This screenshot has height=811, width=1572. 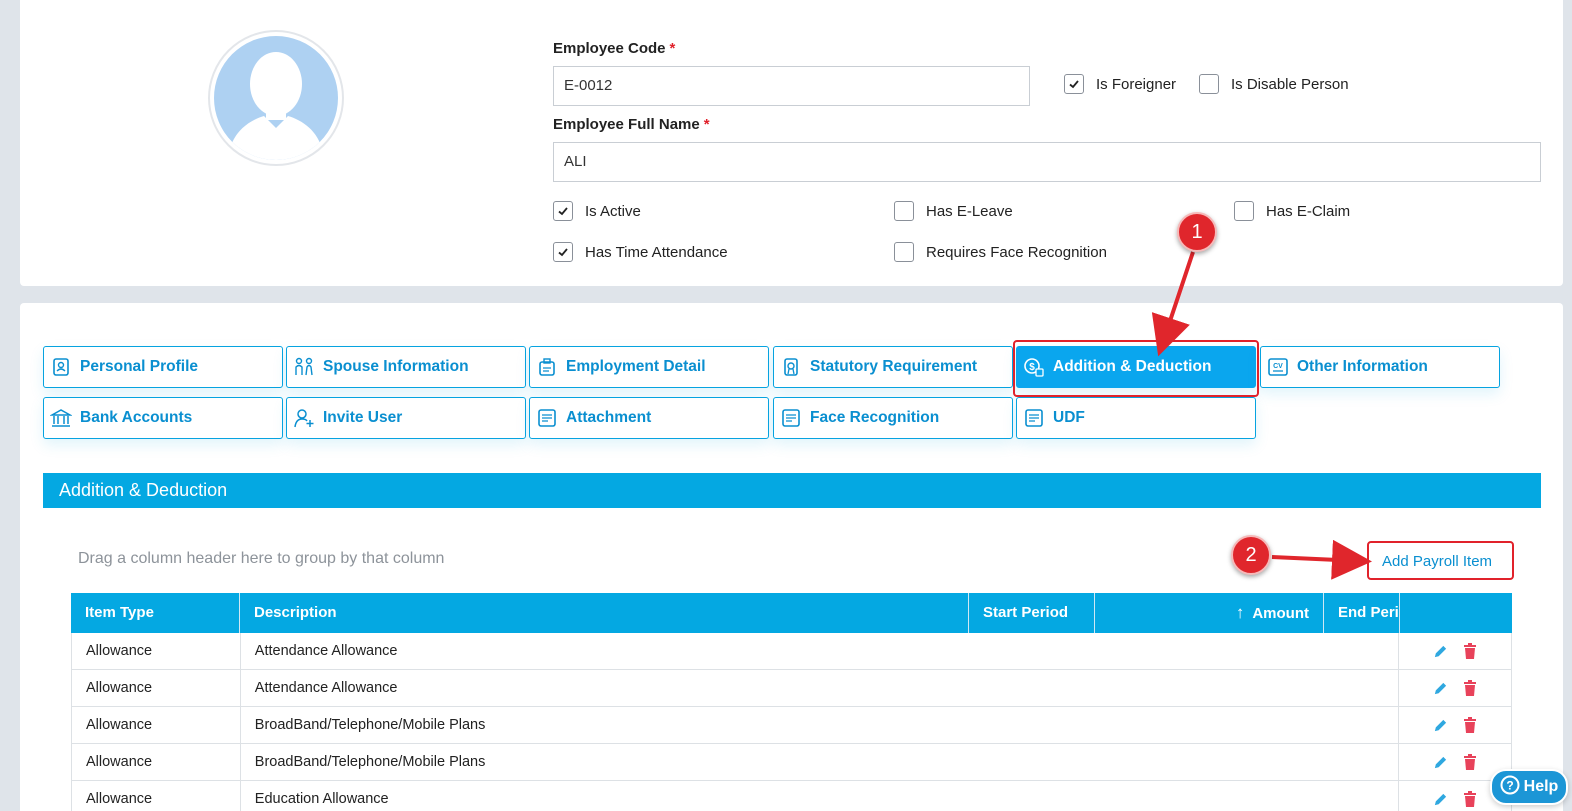 I want to click on annotation-badge-2: 2, so click(x=1251, y=555).